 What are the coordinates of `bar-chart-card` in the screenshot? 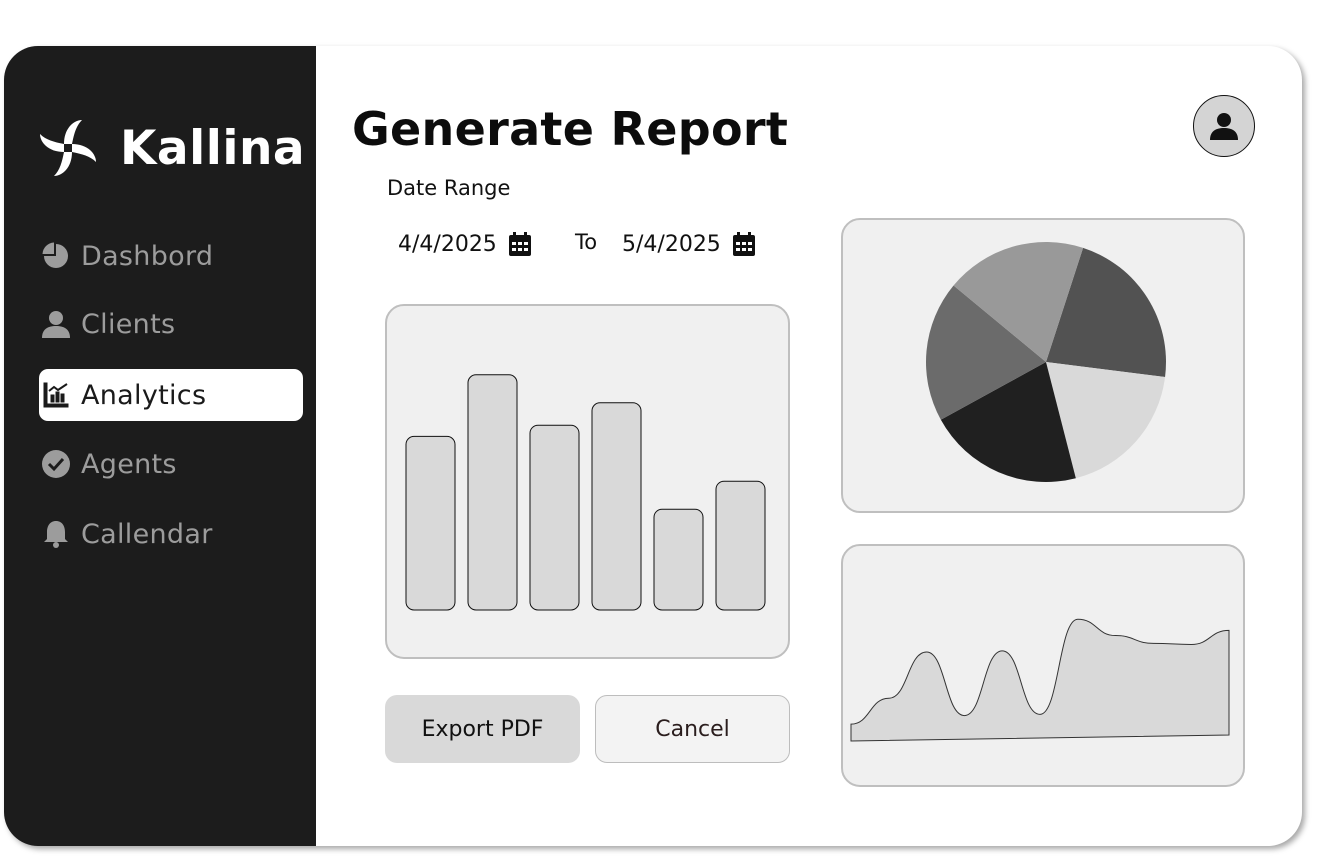 It's located at (587, 481).